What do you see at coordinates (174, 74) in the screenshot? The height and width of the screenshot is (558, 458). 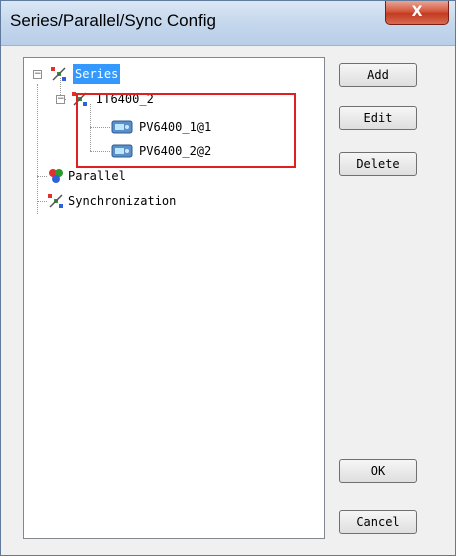 I see `tree-node-series: − Series` at bounding box center [174, 74].